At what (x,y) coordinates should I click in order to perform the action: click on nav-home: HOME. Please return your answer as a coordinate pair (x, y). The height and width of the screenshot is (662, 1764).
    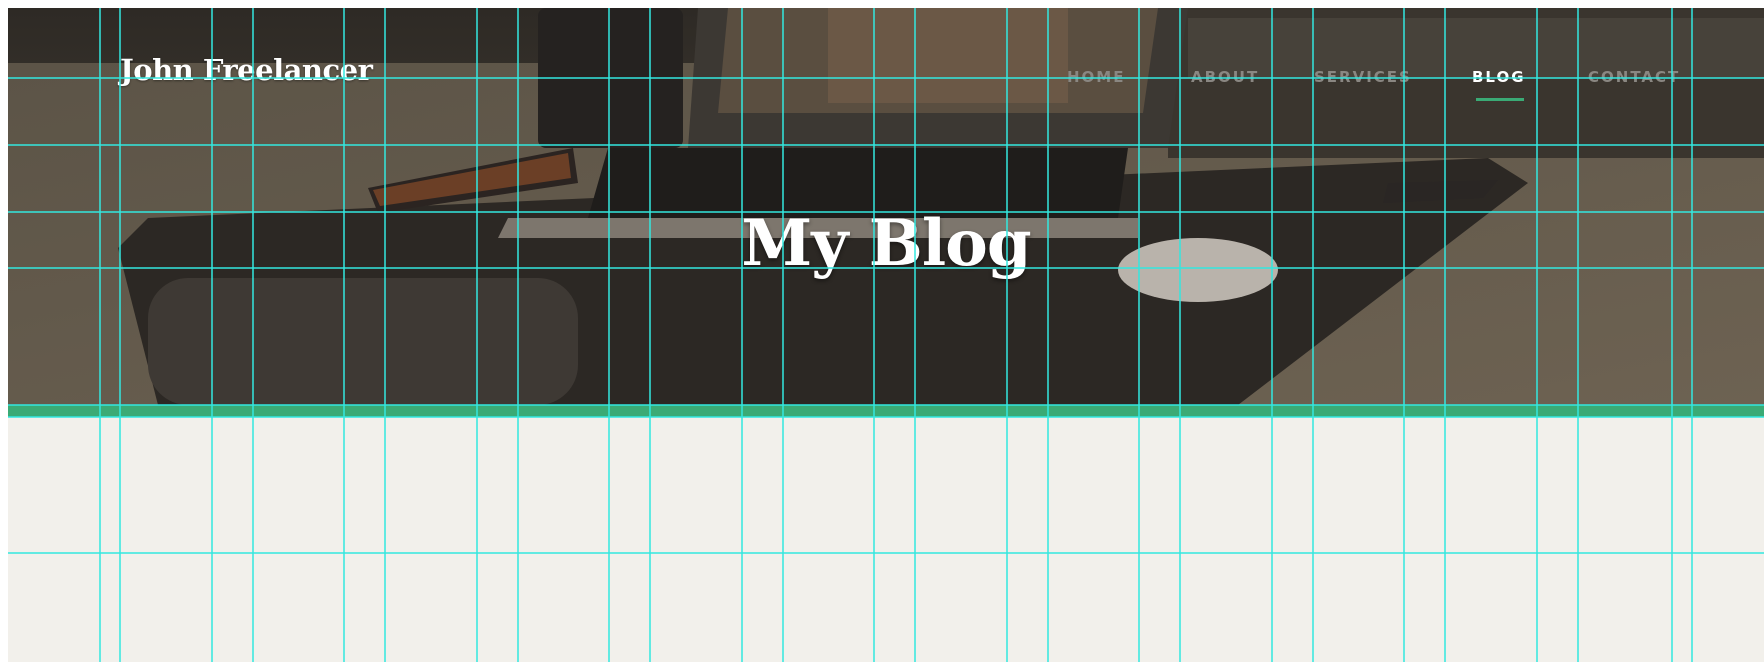
    Looking at the image, I should click on (1096, 77).